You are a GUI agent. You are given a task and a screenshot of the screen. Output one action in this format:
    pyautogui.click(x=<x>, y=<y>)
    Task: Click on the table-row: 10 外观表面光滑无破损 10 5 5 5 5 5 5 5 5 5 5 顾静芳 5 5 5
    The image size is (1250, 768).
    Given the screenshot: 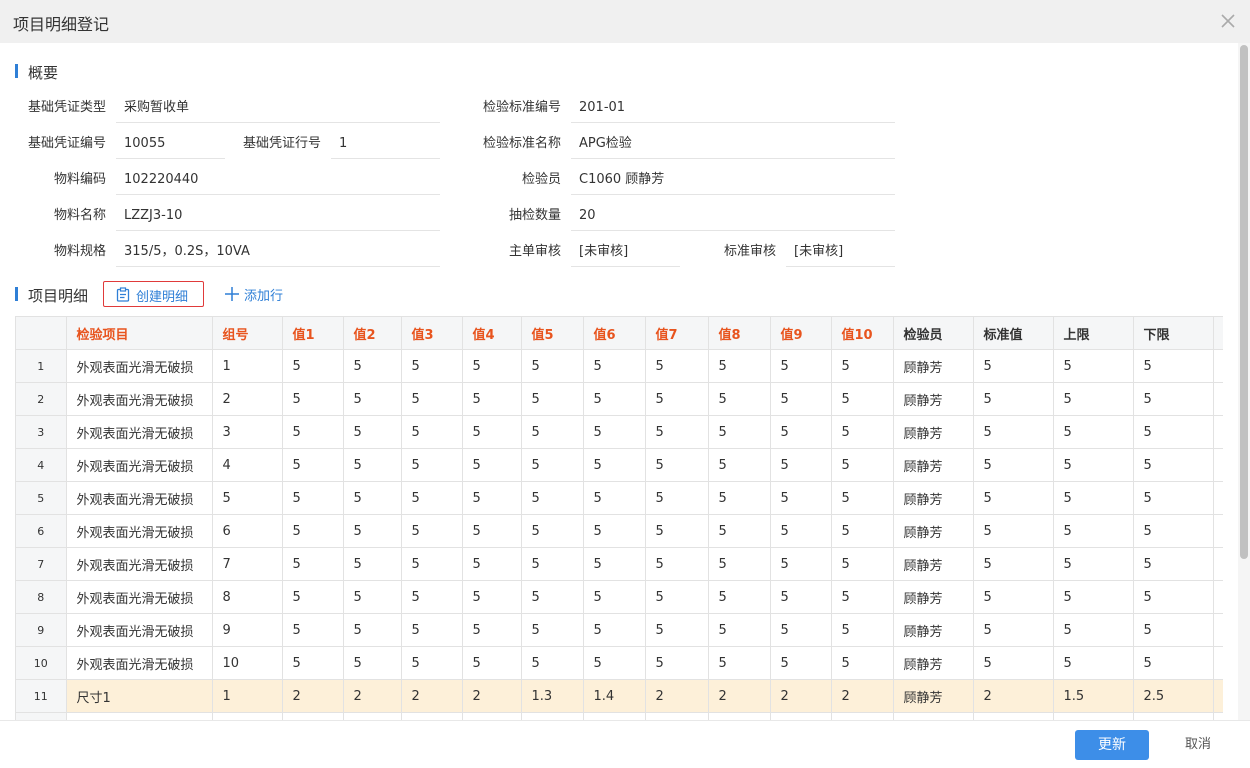 What is the action you would take?
    pyautogui.click(x=619, y=663)
    